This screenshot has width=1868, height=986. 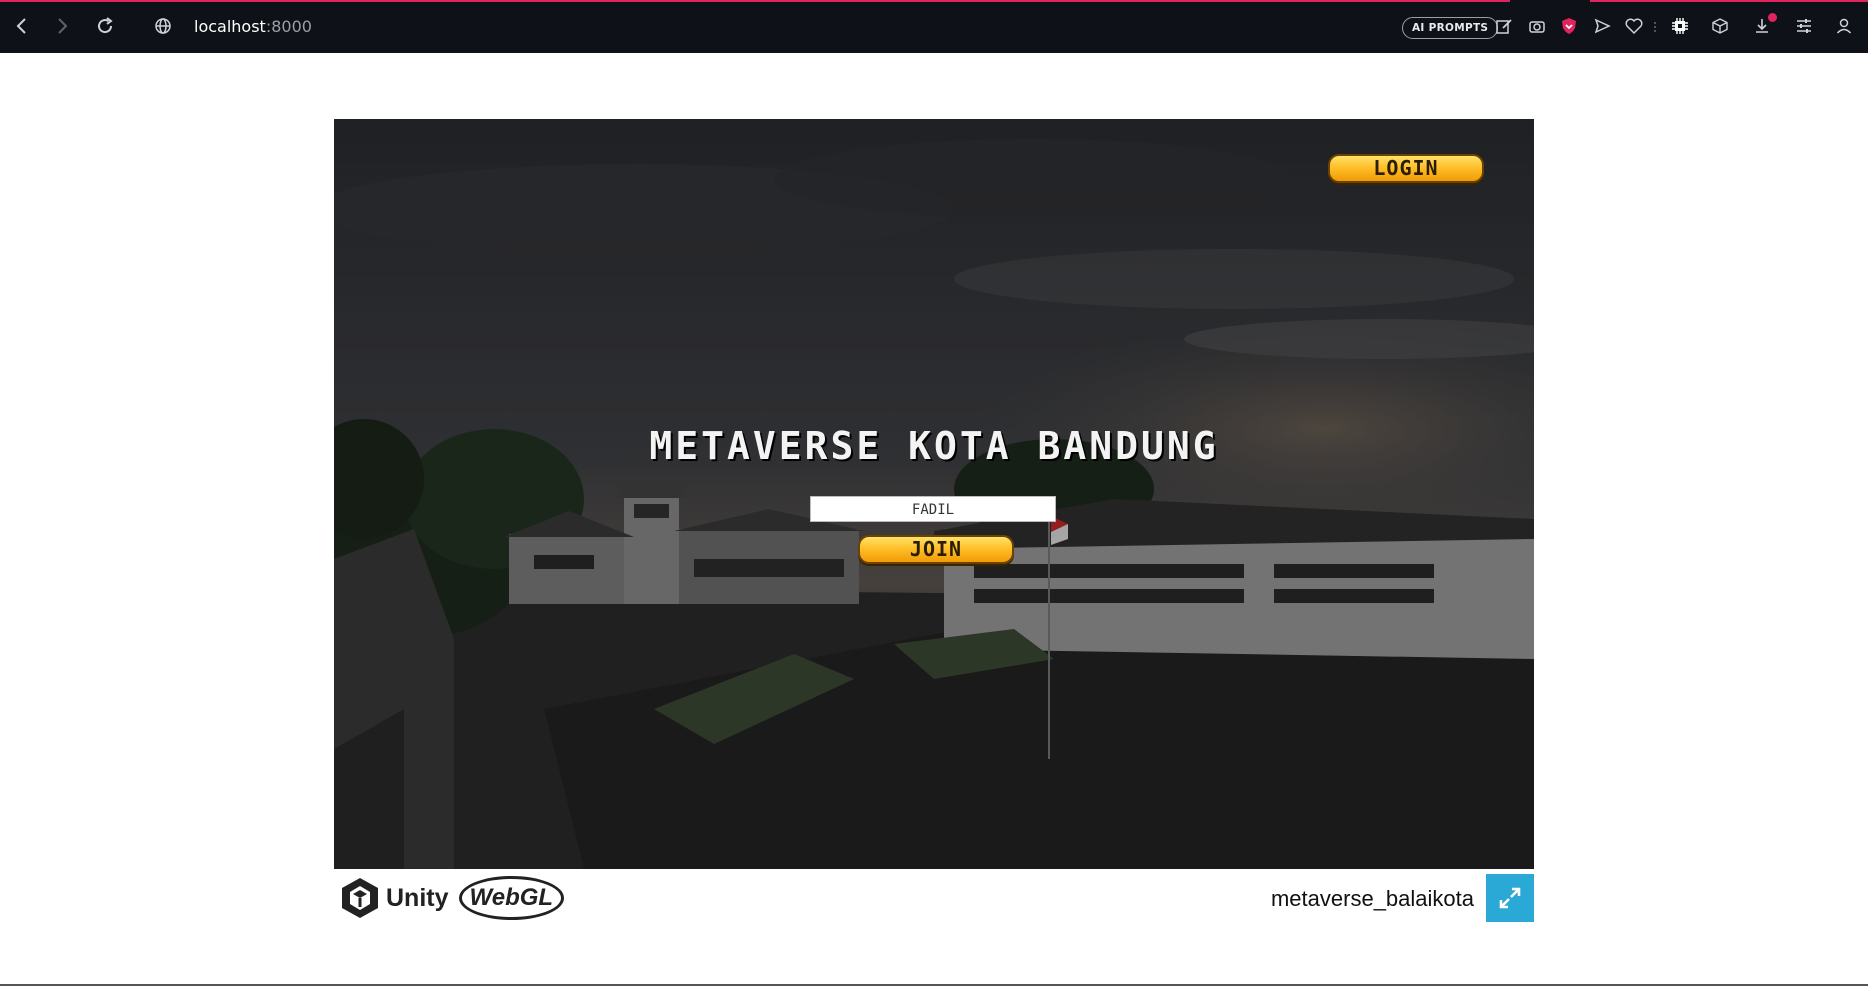 What do you see at coordinates (1844, 26) in the screenshot?
I see `profile-icon` at bounding box center [1844, 26].